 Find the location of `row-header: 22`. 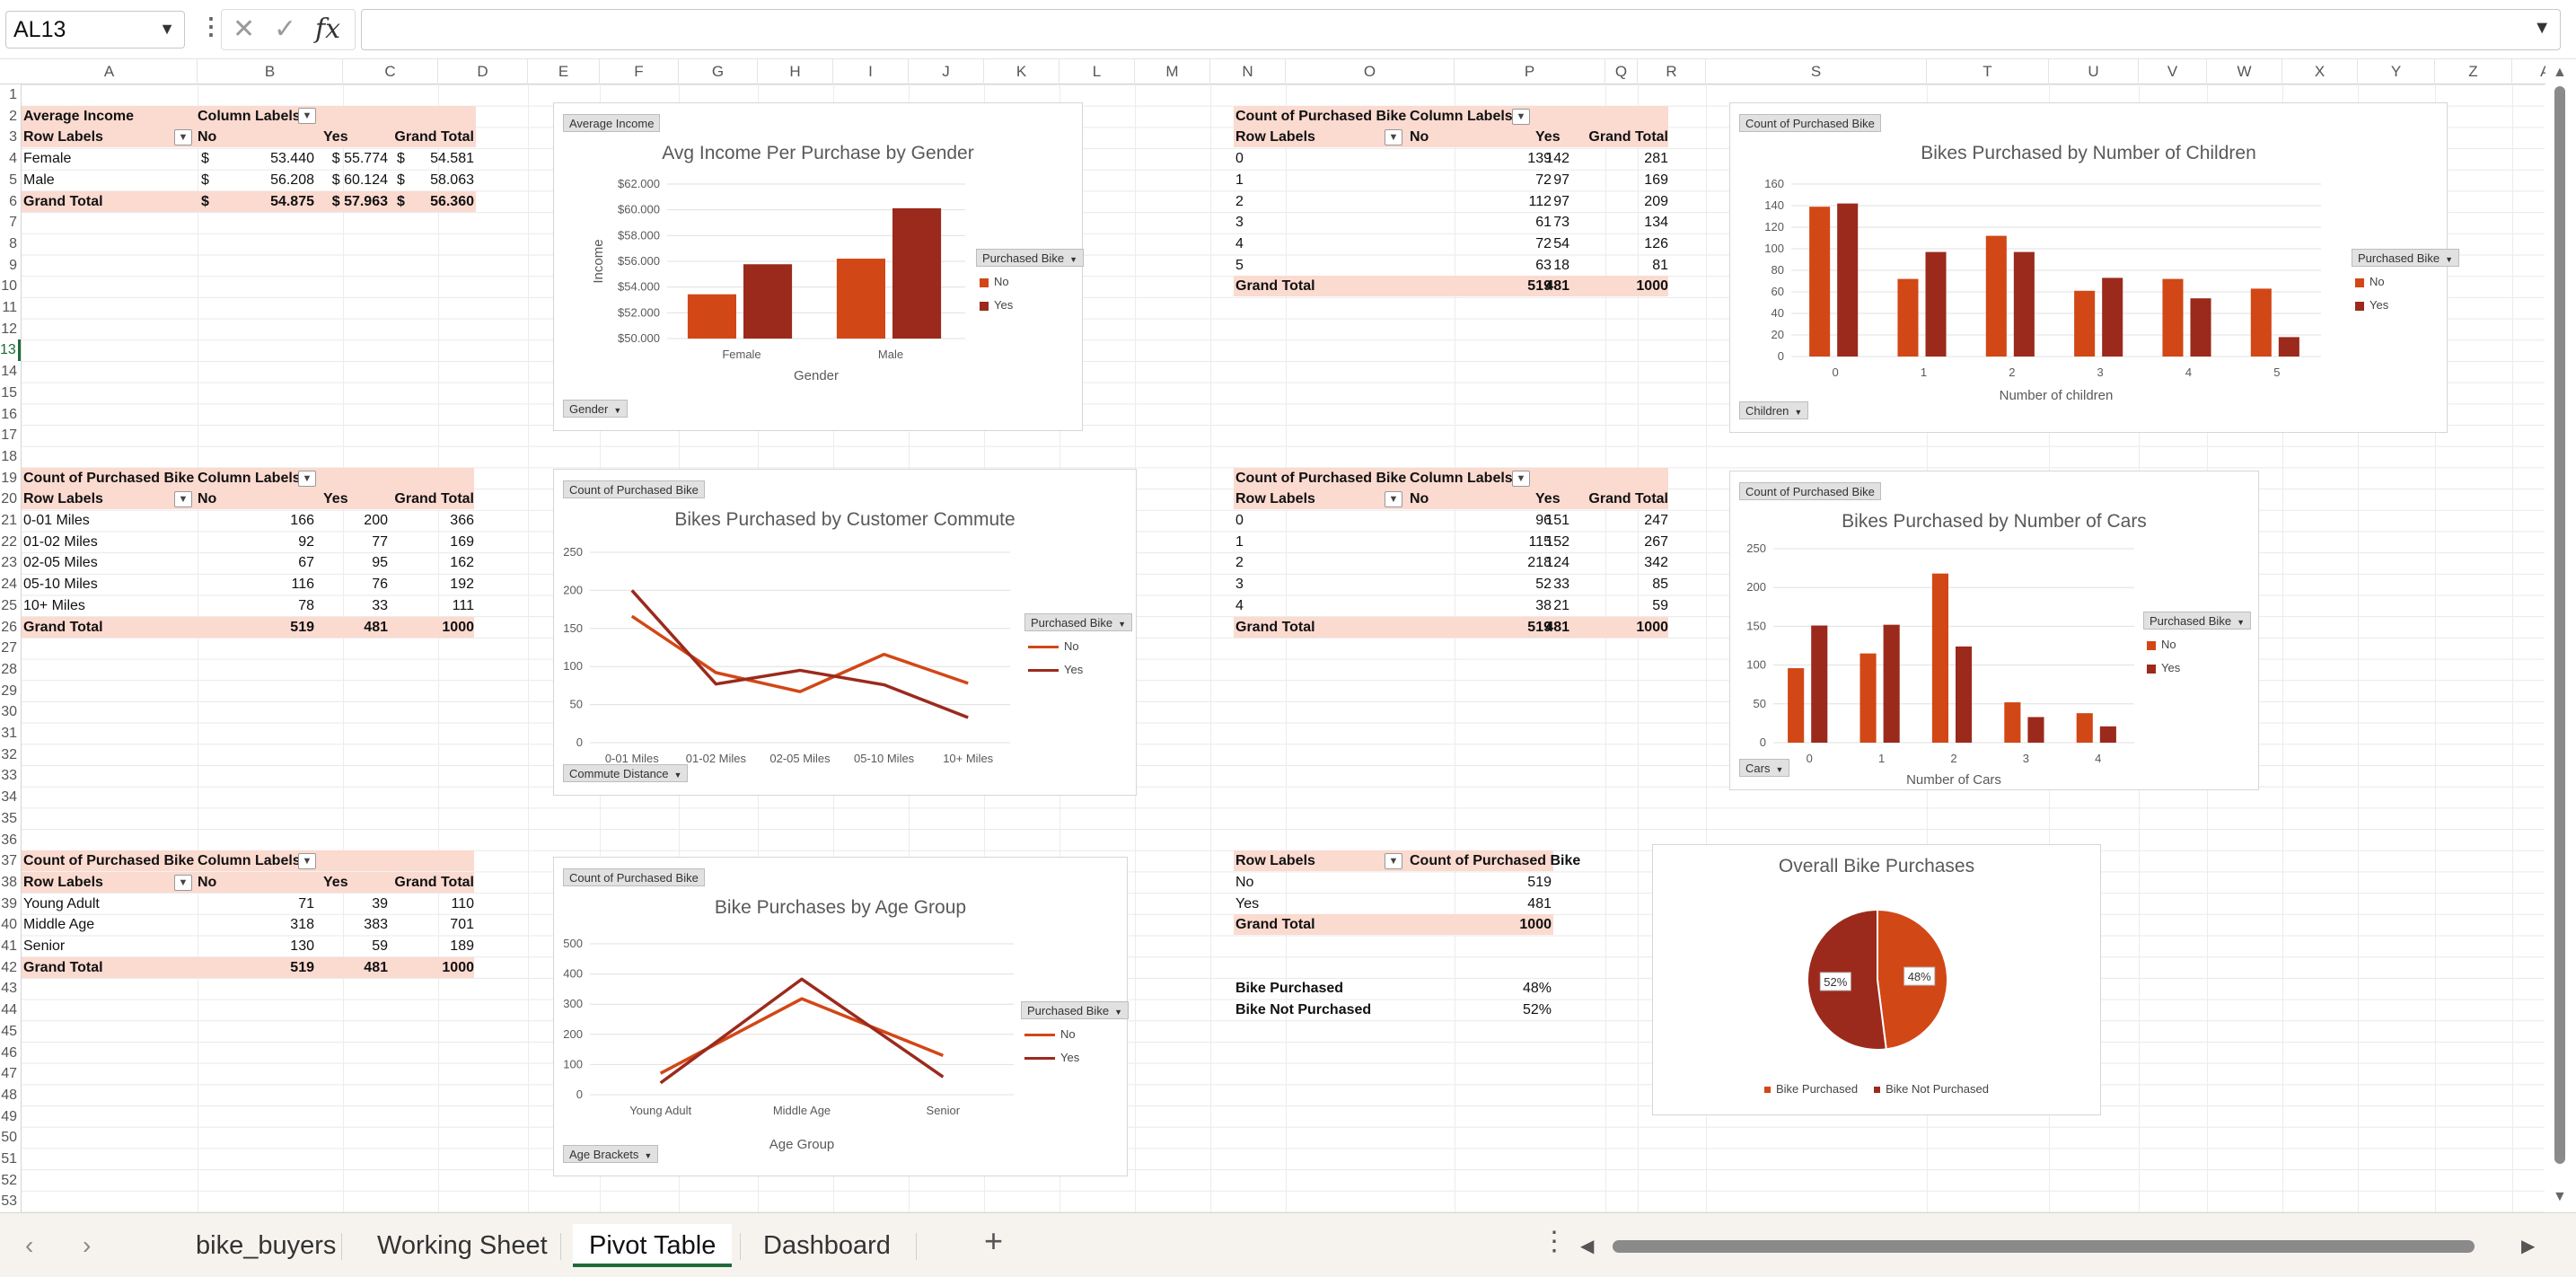

row-header: 22 is located at coordinates (11, 542).